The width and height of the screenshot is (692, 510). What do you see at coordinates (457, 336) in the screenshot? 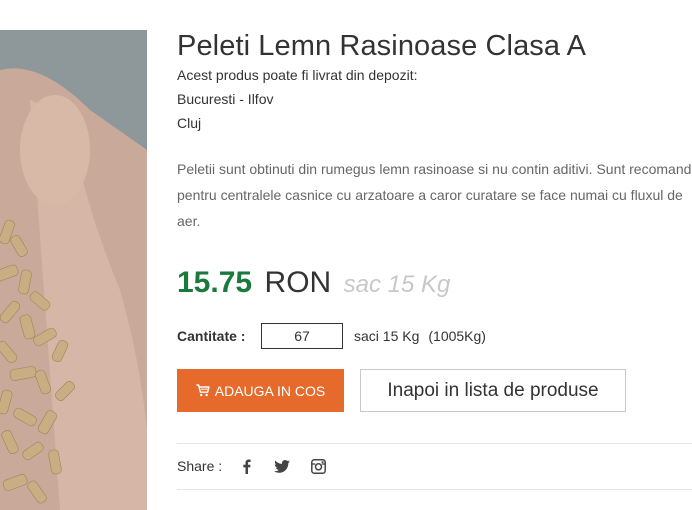
I see `quantity-total: (1005Kg)` at bounding box center [457, 336].